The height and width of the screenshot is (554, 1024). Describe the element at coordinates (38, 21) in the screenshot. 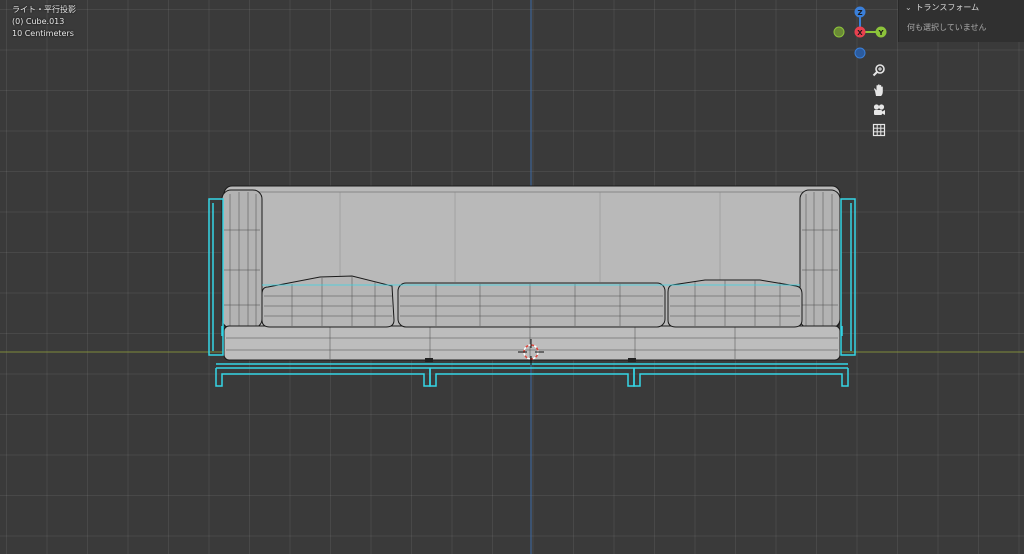

I see `active-object-label: (0) Cube.013` at that location.